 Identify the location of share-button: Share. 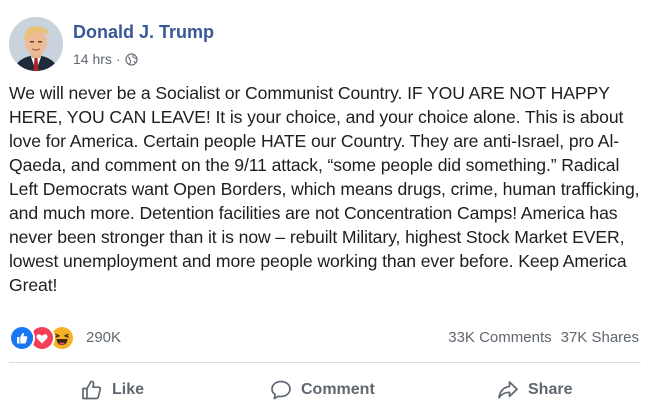
(534, 390).